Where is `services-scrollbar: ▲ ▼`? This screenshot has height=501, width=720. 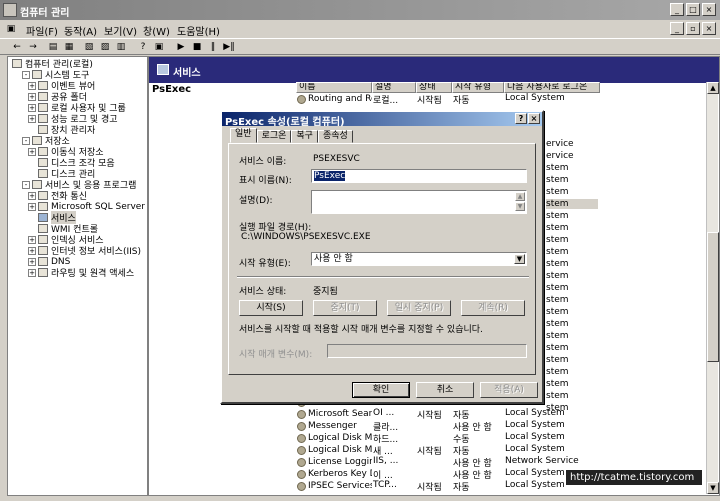 services-scrollbar: ▲ ▼ is located at coordinates (712, 288).